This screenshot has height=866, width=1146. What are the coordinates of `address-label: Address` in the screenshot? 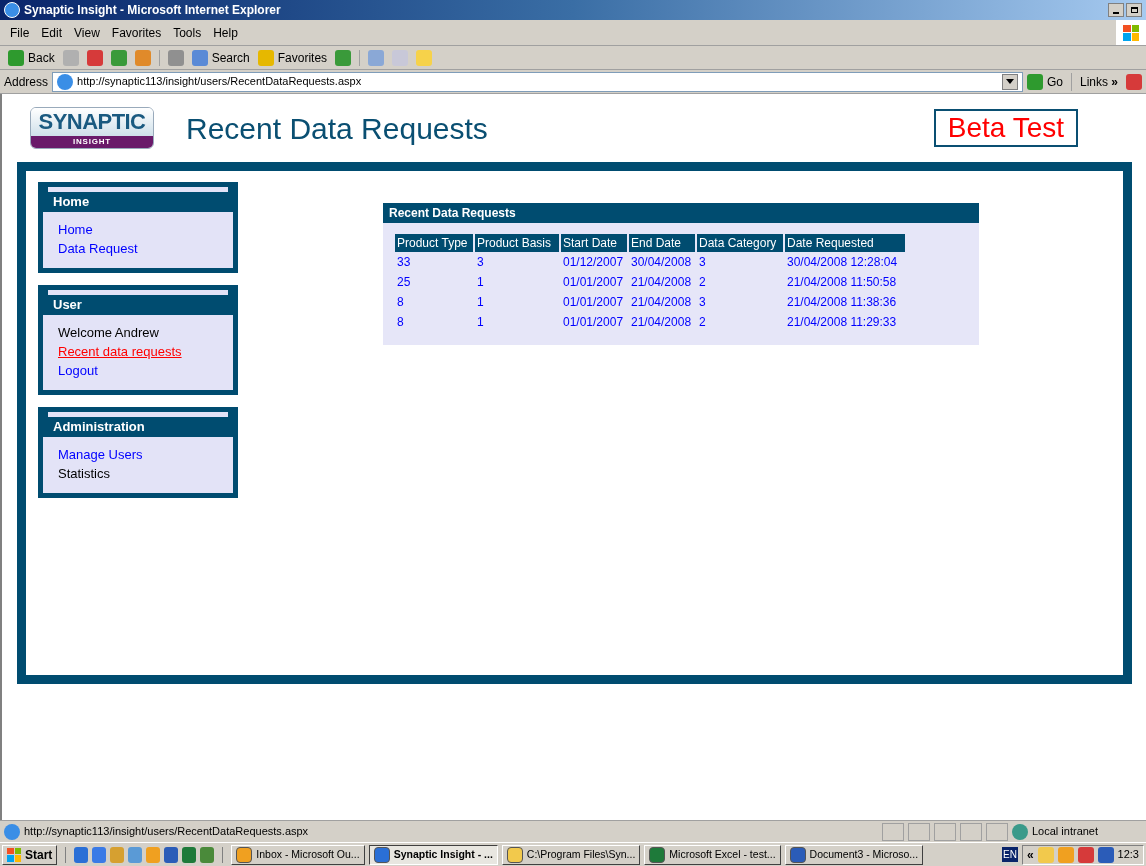 It's located at (26, 82).